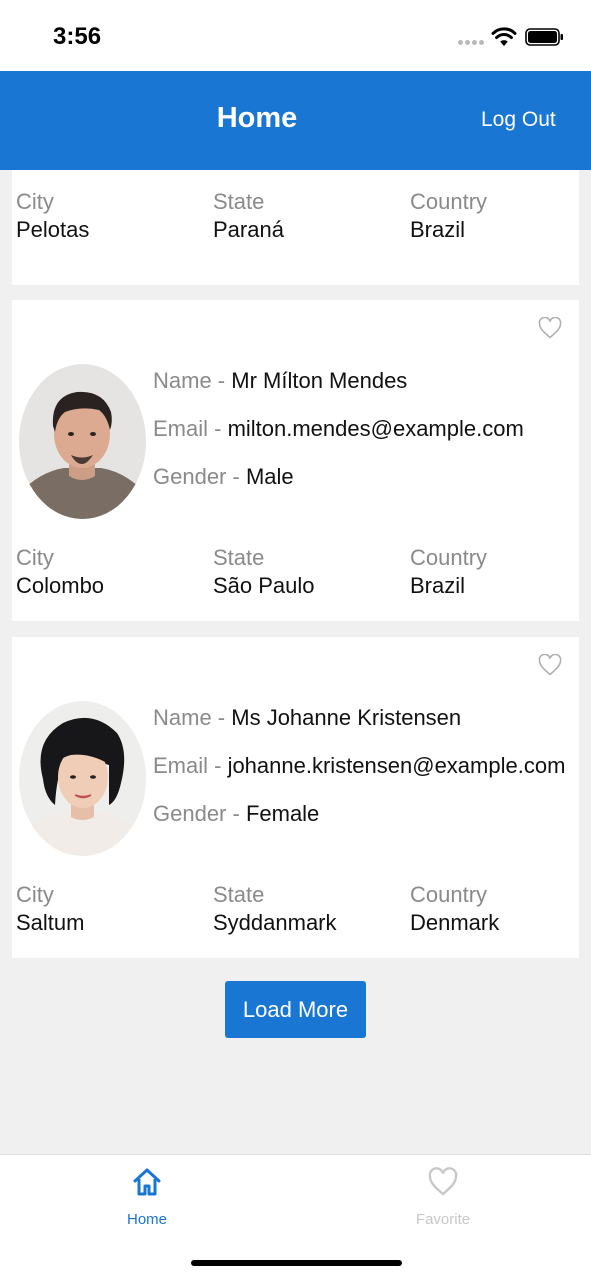 This screenshot has height=1280, width=591. I want to click on tab-home: Home, so click(147, 1195).